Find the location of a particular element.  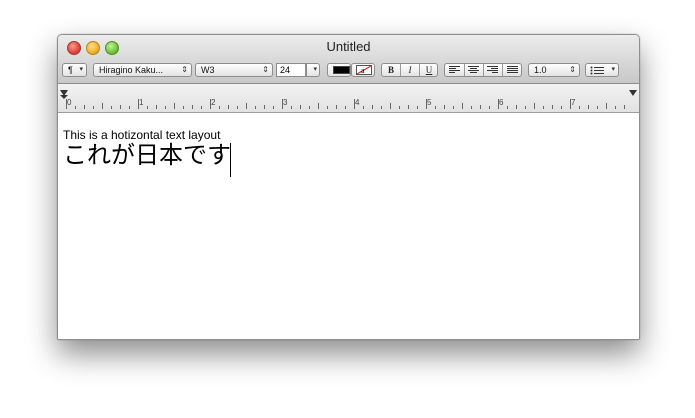

font-weight-value: W3 is located at coordinates (208, 70).